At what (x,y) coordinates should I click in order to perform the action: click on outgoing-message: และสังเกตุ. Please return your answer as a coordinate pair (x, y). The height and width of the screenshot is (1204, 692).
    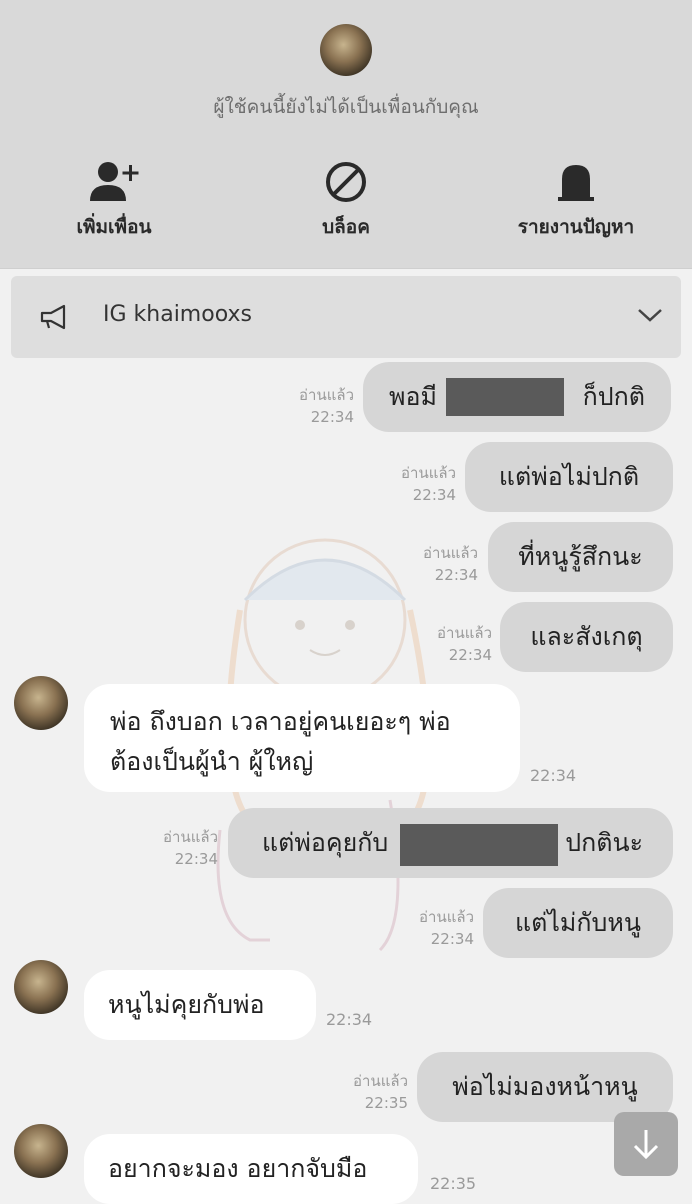
    Looking at the image, I should click on (586, 637).